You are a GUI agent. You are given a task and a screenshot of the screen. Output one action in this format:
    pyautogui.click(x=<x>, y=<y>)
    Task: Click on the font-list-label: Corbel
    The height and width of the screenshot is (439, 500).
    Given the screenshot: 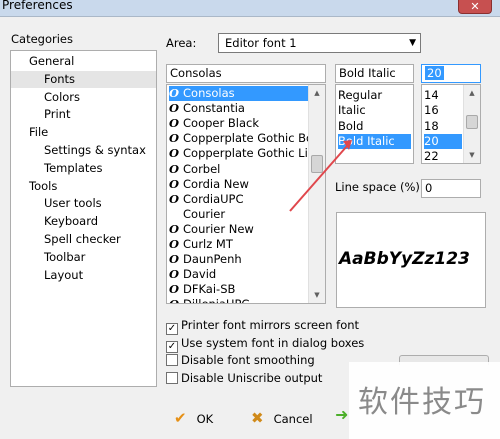 What is the action you would take?
    pyautogui.click(x=202, y=168)
    